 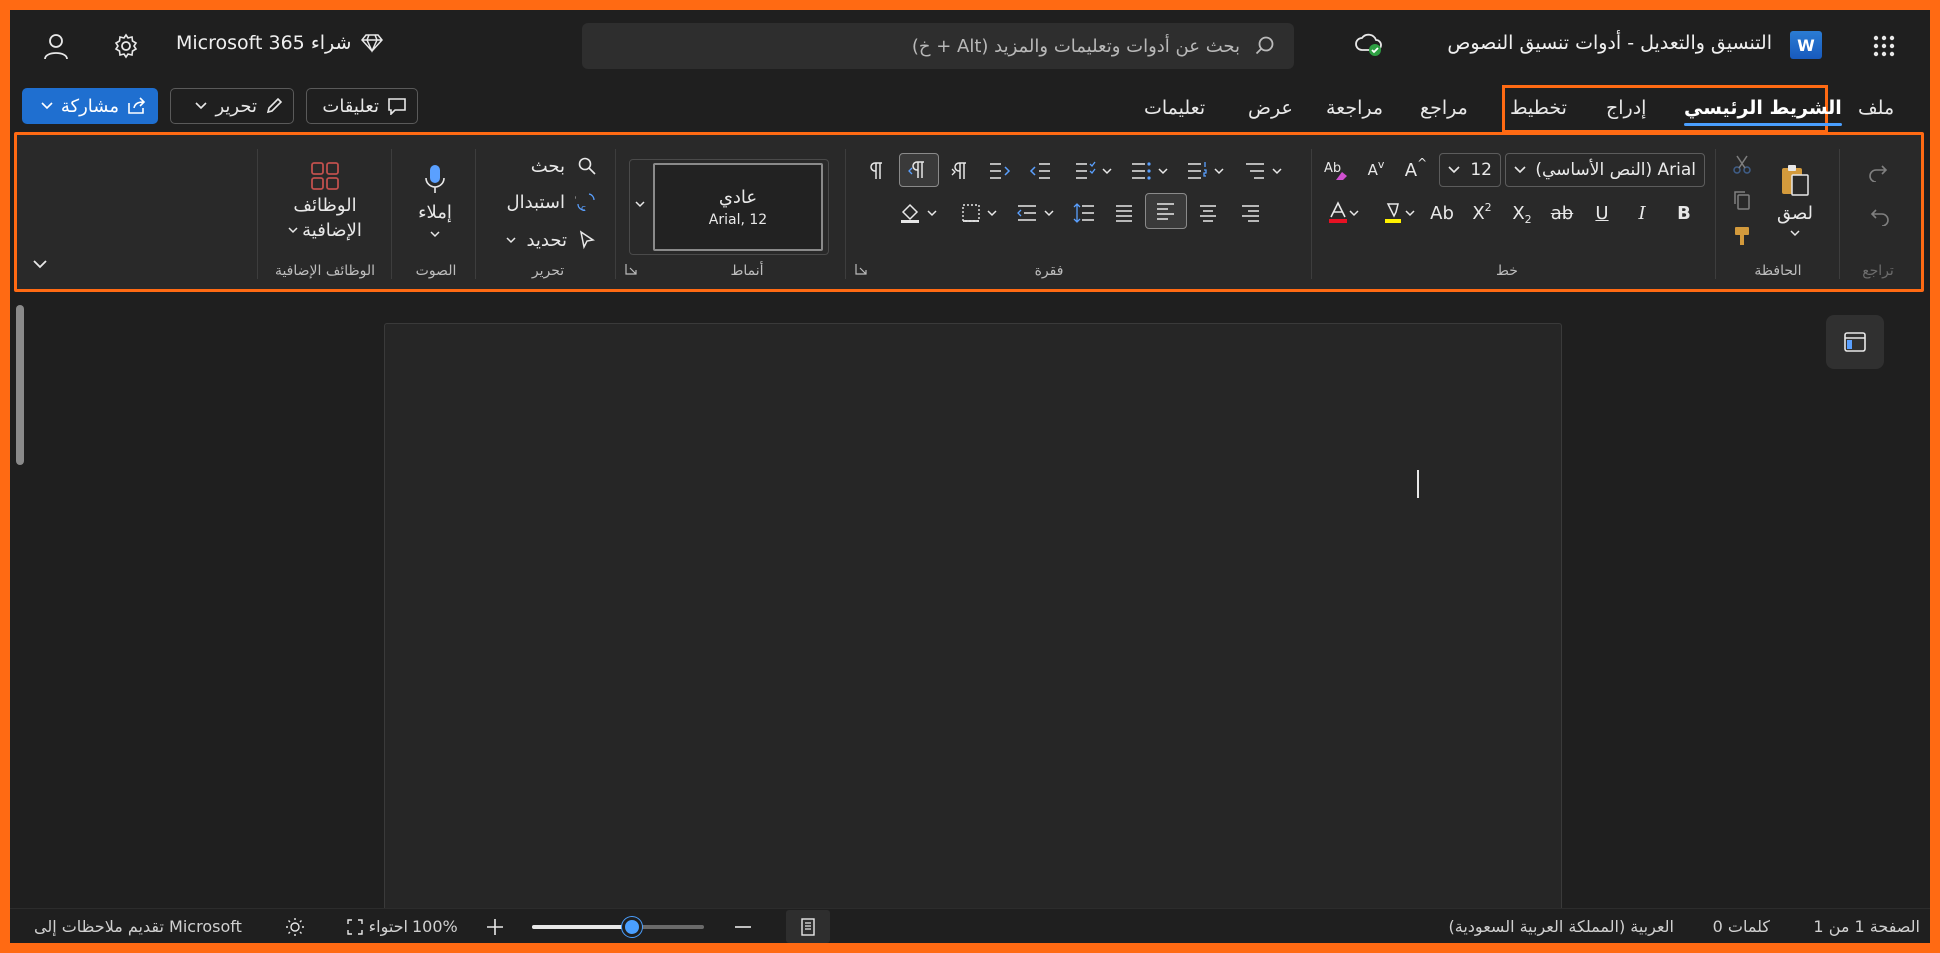 I want to click on settings-gear-icon, so click(x=126, y=46).